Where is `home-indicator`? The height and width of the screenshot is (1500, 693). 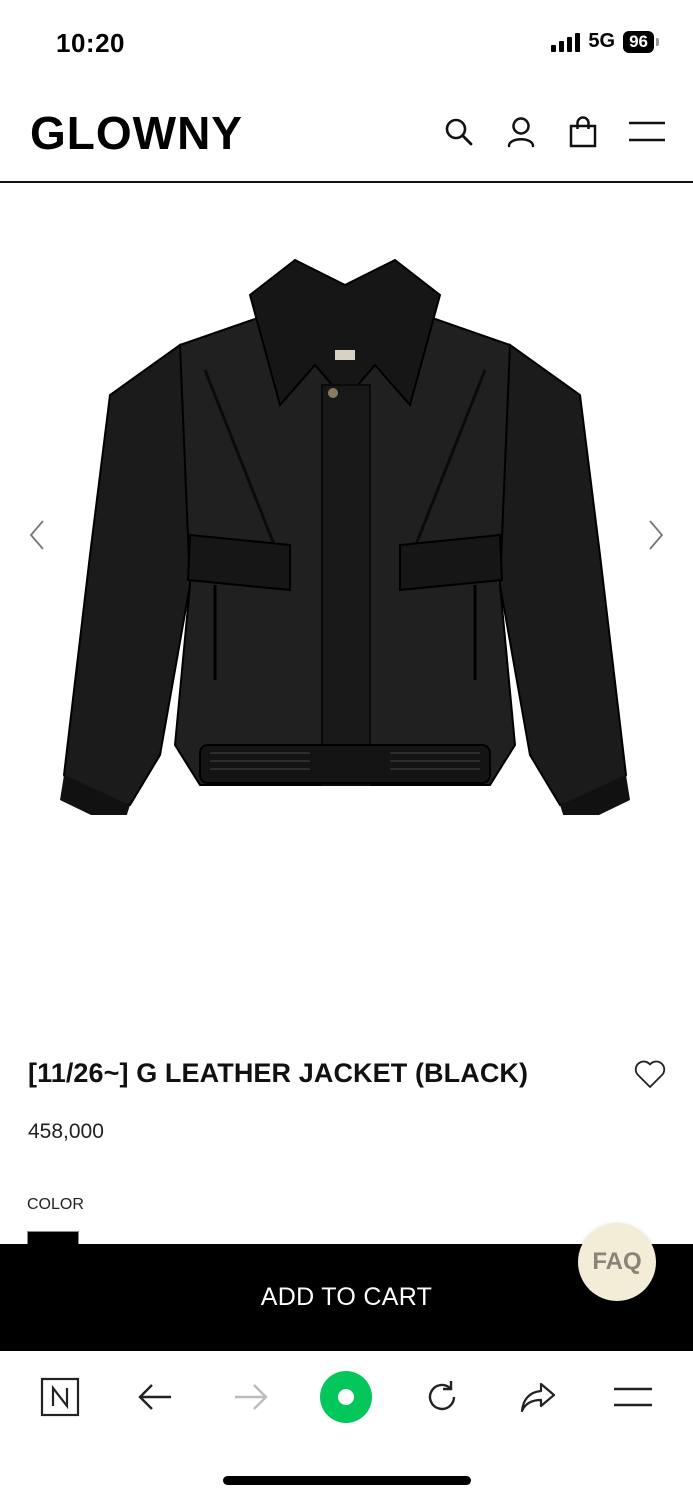
home-indicator is located at coordinates (347, 1480).